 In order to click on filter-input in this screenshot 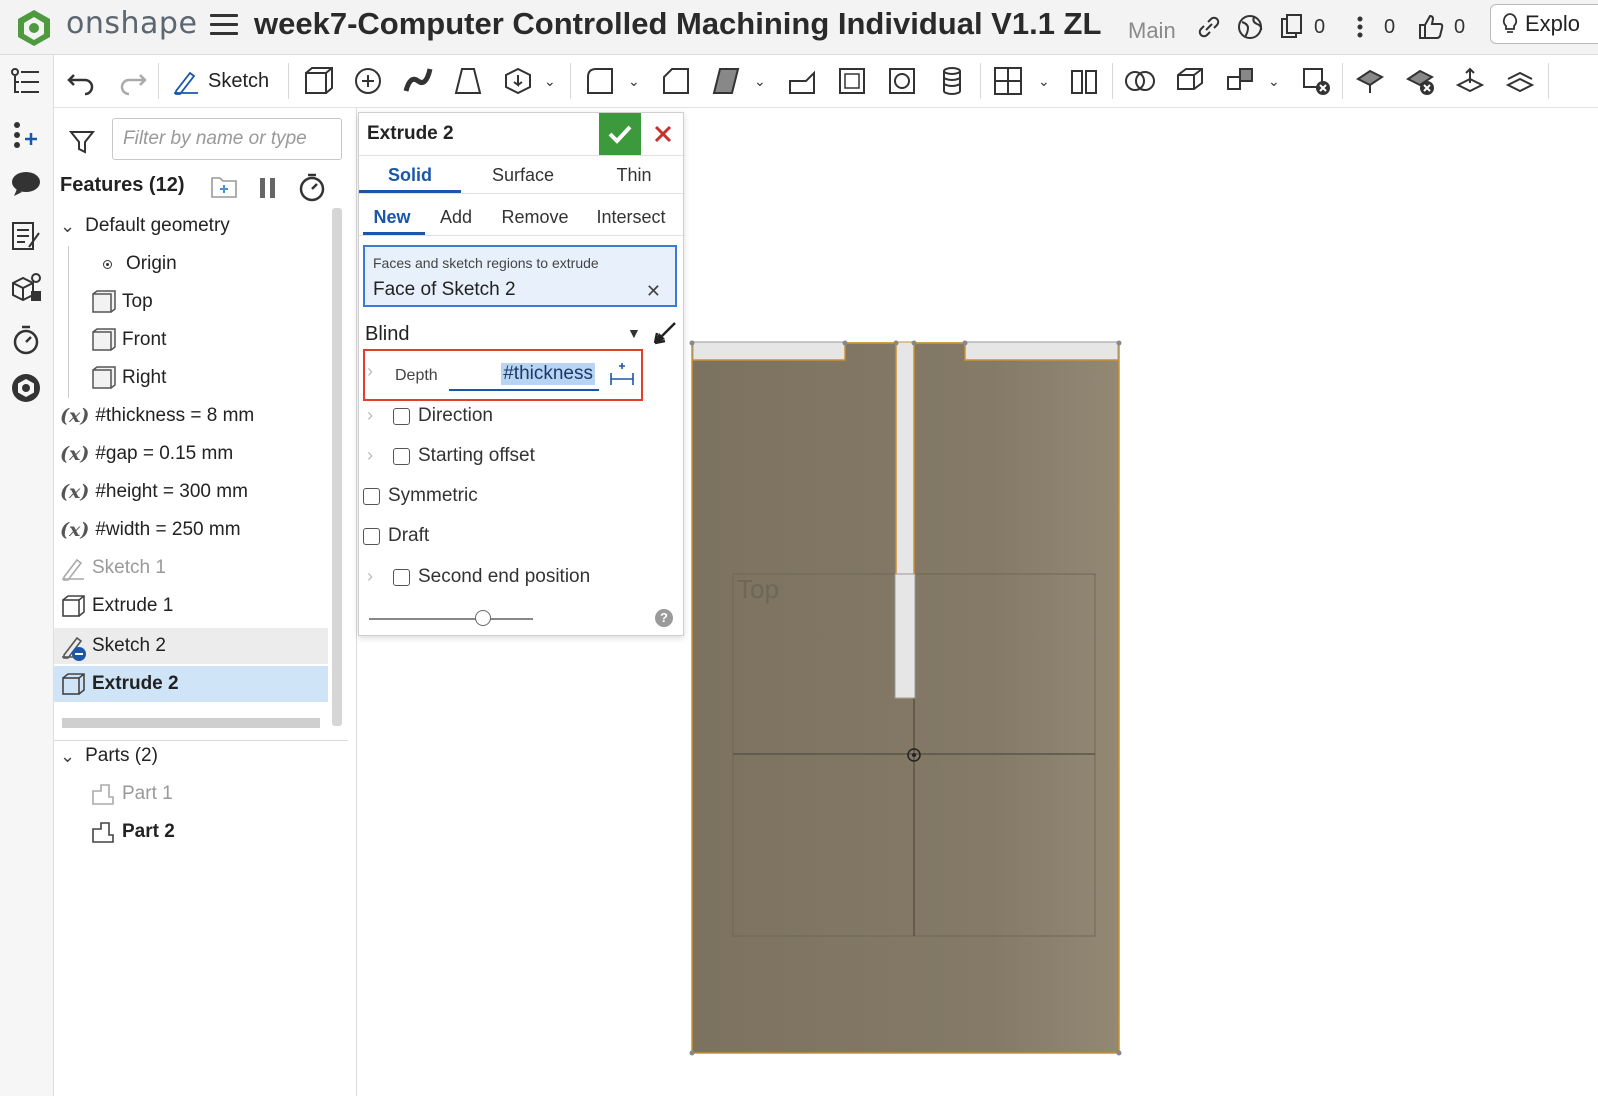, I will do `click(227, 139)`.